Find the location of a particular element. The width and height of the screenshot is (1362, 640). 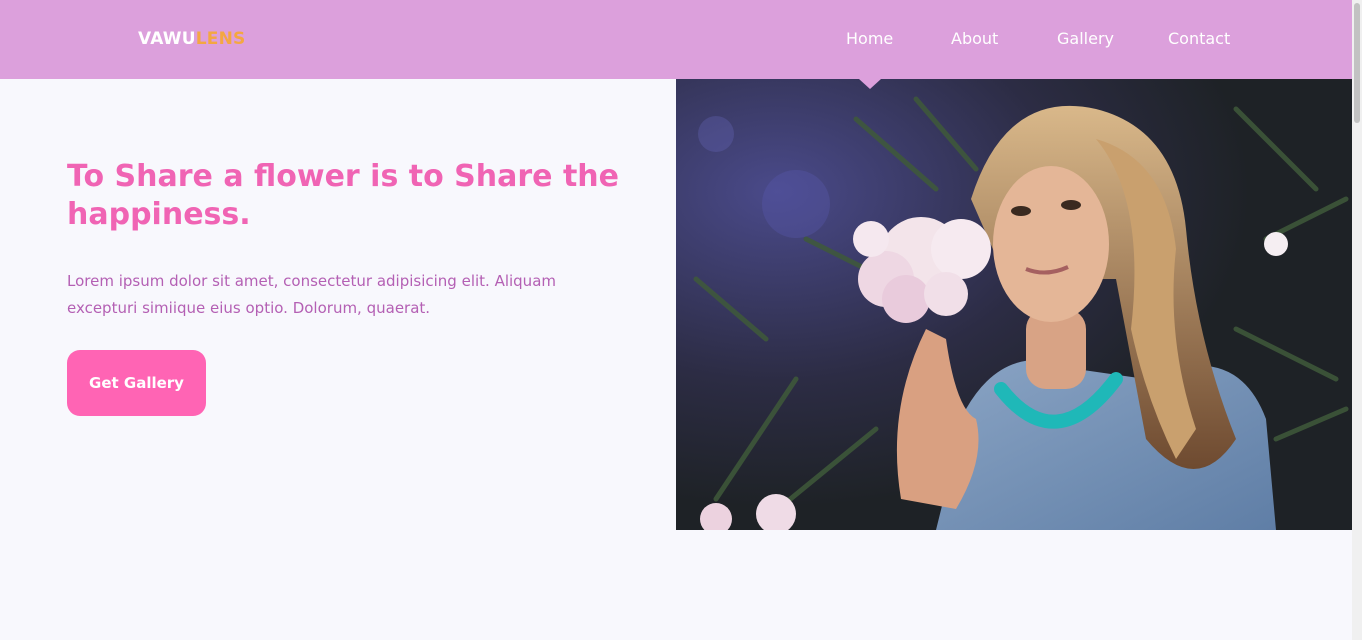

navbar: VAWULENS Home About Gallery Contact is located at coordinates (676, 39).